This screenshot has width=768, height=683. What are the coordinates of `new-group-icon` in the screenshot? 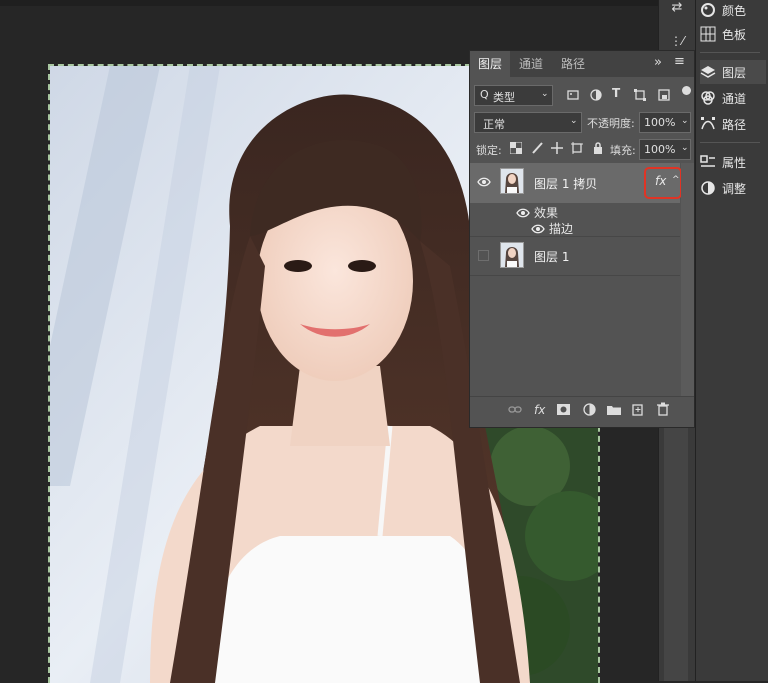 It's located at (614, 409).